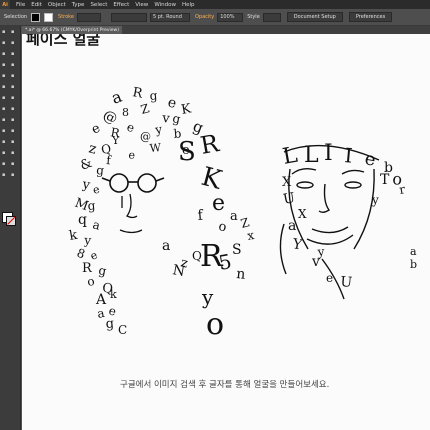  I want to click on document-setup-button: Document Setup, so click(314, 17).